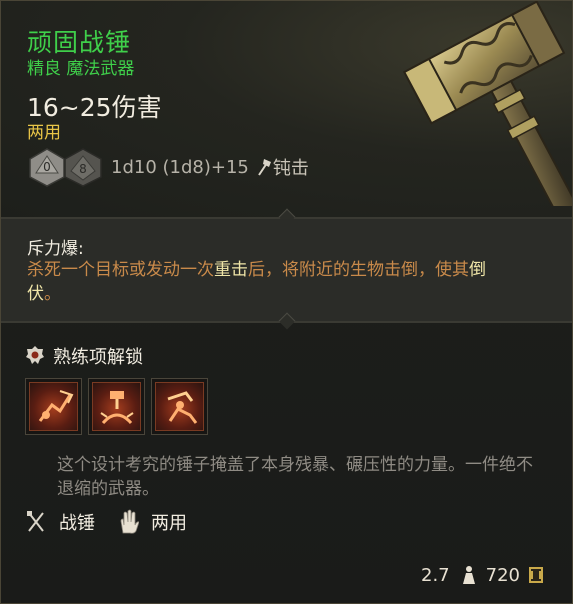 The height and width of the screenshot is (604, 573). What do you see at coordinates (65, 167) in the screenshot?
I see `dice-icon: 0 8` at bounding box center [65, 167].